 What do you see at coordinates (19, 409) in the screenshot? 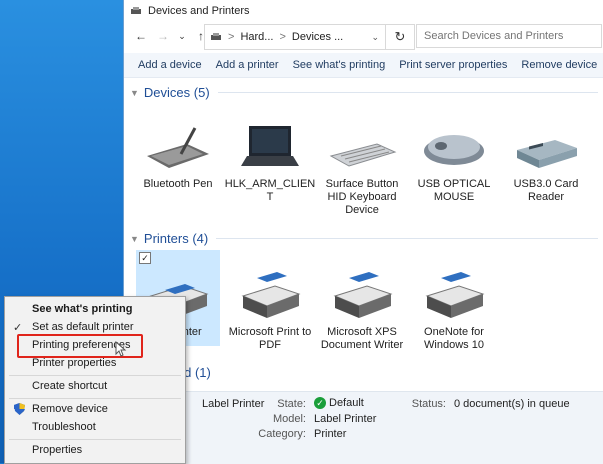
I see `uac-shield-icon` at bounding box center [19, 409].